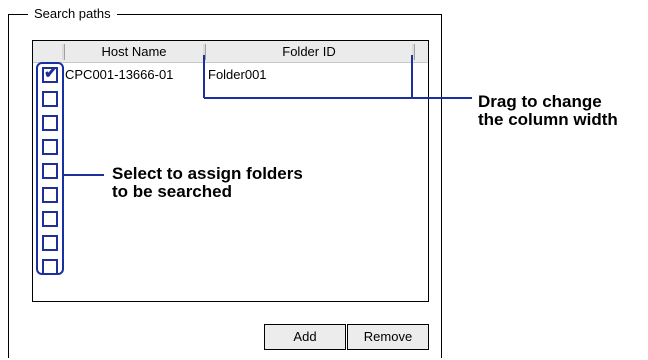  What do you see at coordinates (548, 119) in the screenshot?
I see `annotation-line: the column width` at bounding box center [548, 119].